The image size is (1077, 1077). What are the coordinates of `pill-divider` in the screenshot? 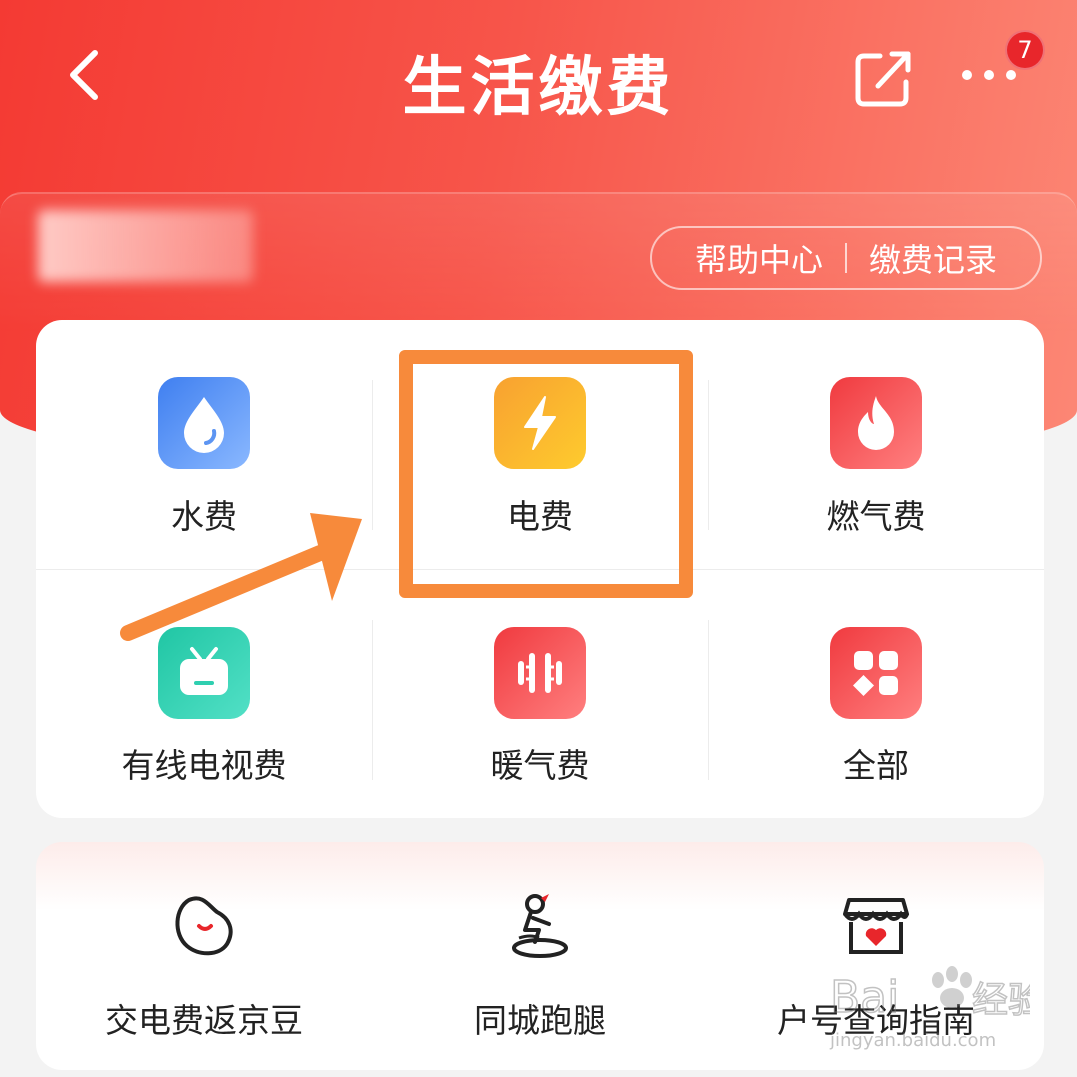 It's located at (846, 258).